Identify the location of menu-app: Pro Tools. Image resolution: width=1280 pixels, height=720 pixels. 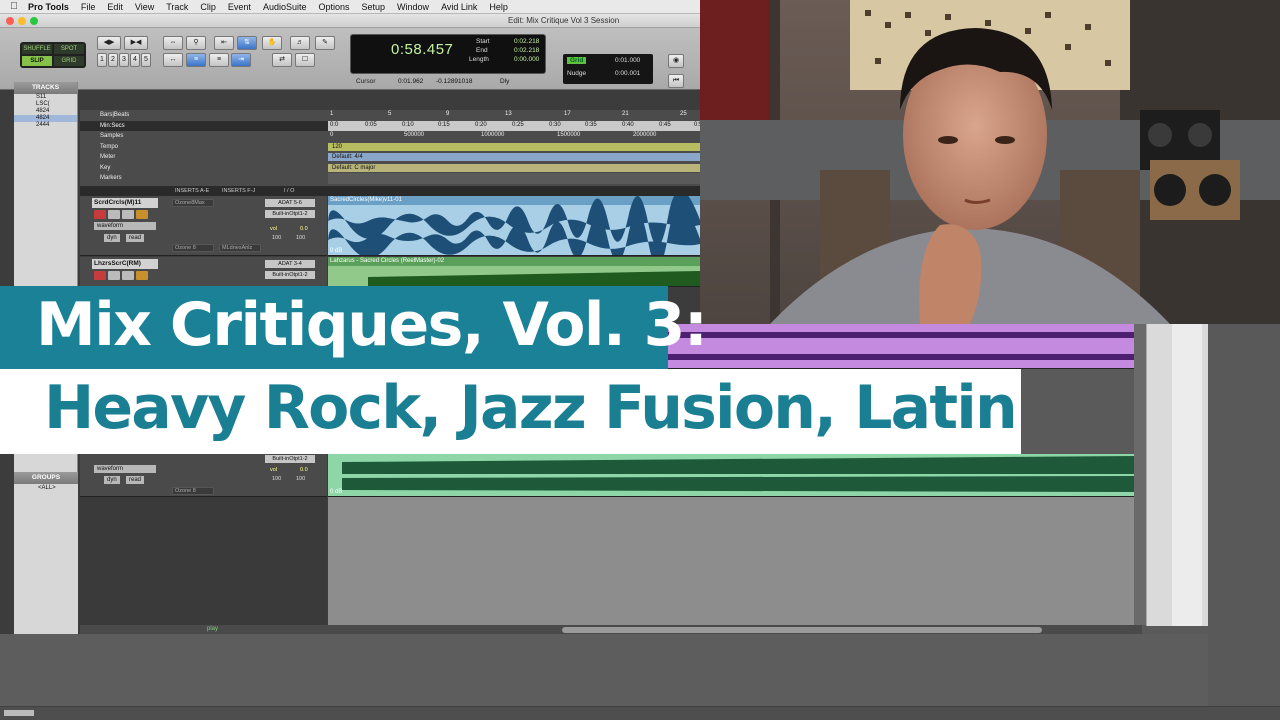
(48, 7).